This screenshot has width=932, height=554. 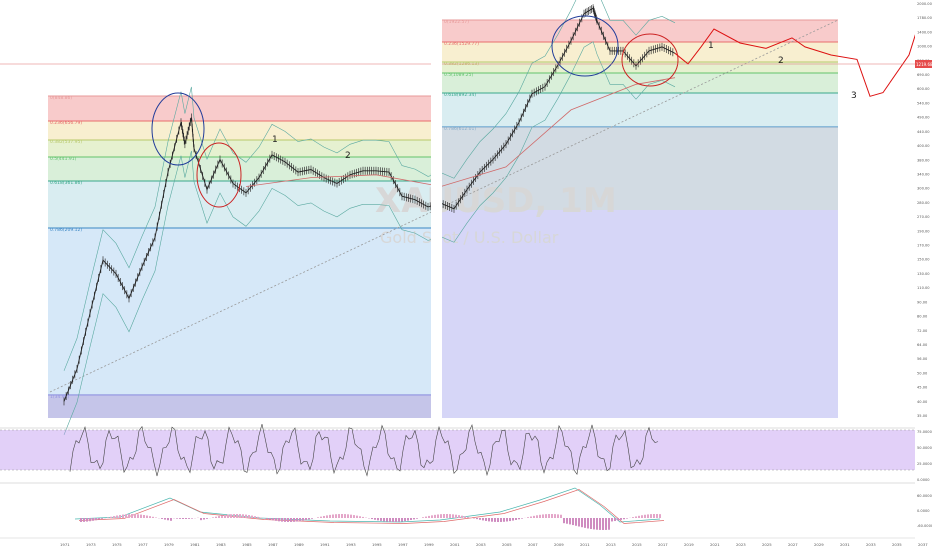 What do you see at coordinates (922, 388) in the screenshot?
I see `price-tick-label: 45.00` at bounding box center [922, 388].